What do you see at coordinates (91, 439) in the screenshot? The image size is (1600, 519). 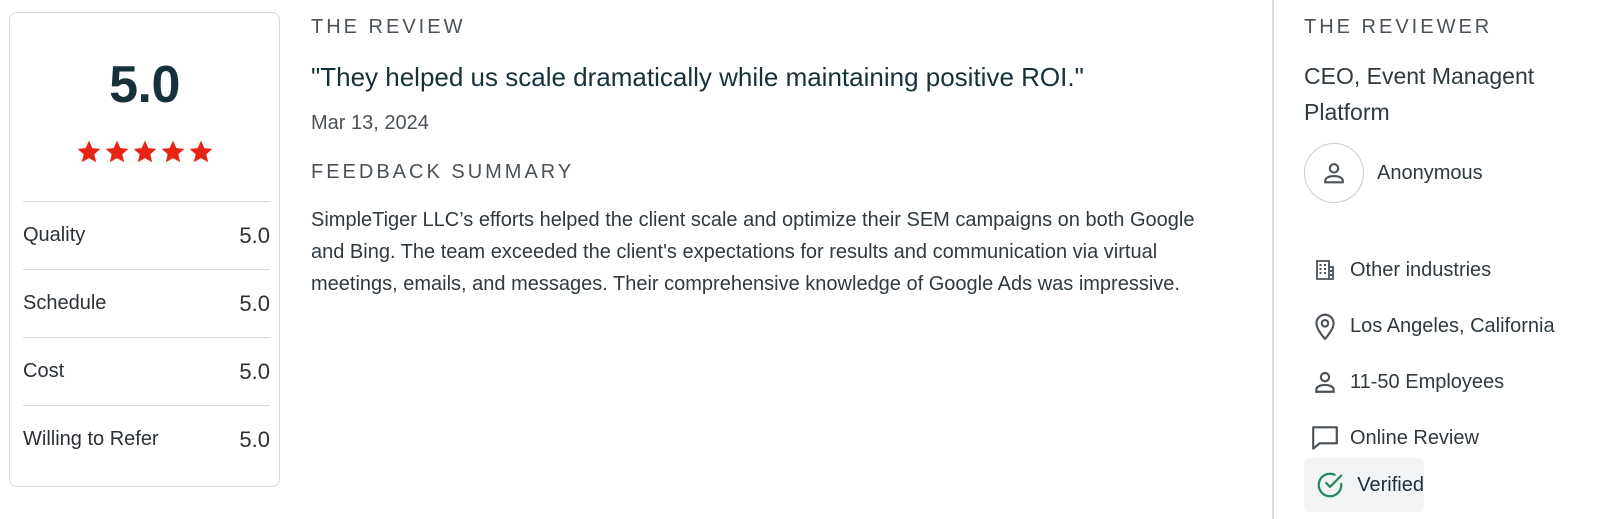 I see `metric-label: Willing to Refer` at bounding box center [91, 439].